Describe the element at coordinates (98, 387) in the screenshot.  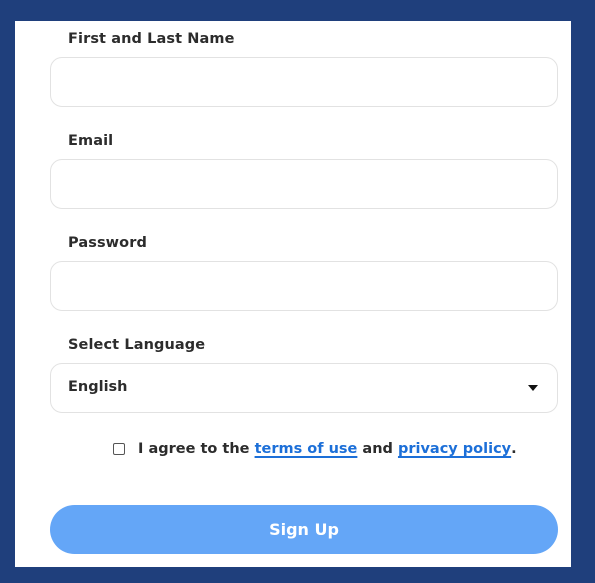
I see `language-selected-value: English` at that location.